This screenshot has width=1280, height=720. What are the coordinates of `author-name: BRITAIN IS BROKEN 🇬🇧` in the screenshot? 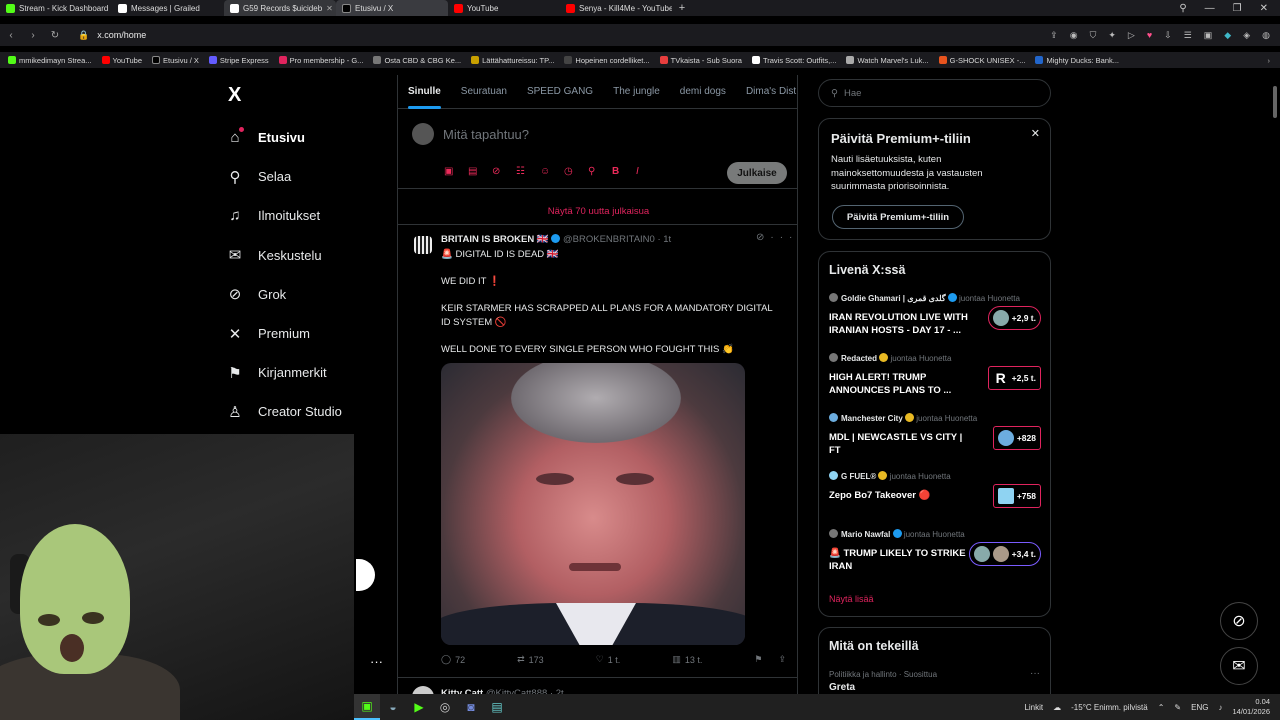 It's located at (495, 239).